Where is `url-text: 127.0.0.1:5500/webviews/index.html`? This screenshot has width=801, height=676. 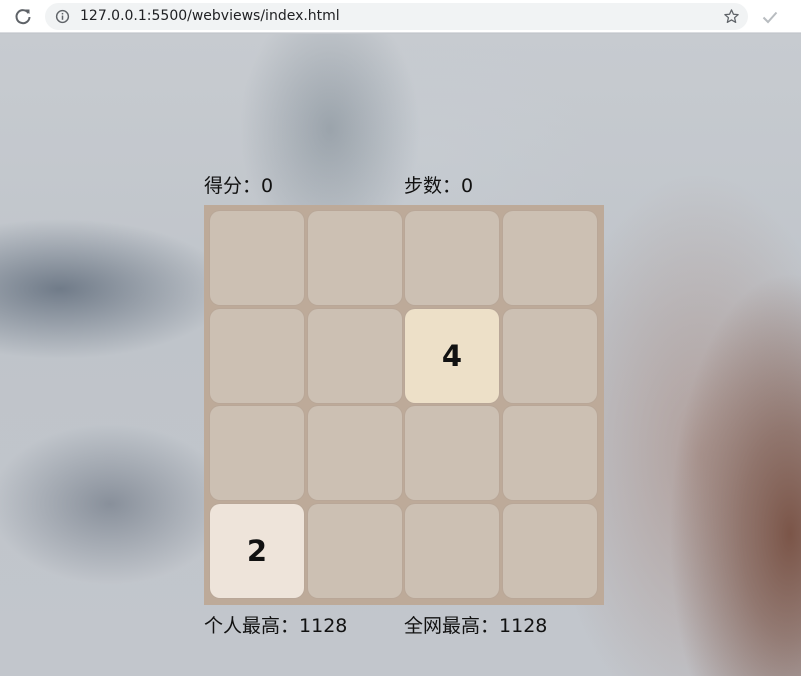
url-text: 127.0.0.1:5500/webviews/index.html is located at coordinates (210, 16).